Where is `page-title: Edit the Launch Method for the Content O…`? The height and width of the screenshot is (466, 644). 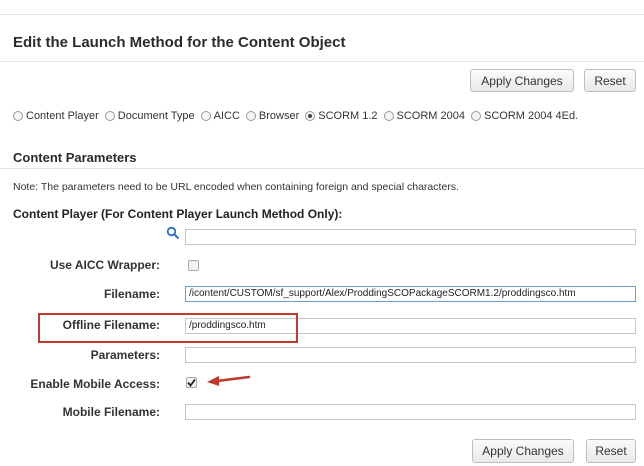 page-title: Edit the Launch Method for the Content O… is located at coordinates (179, 42).